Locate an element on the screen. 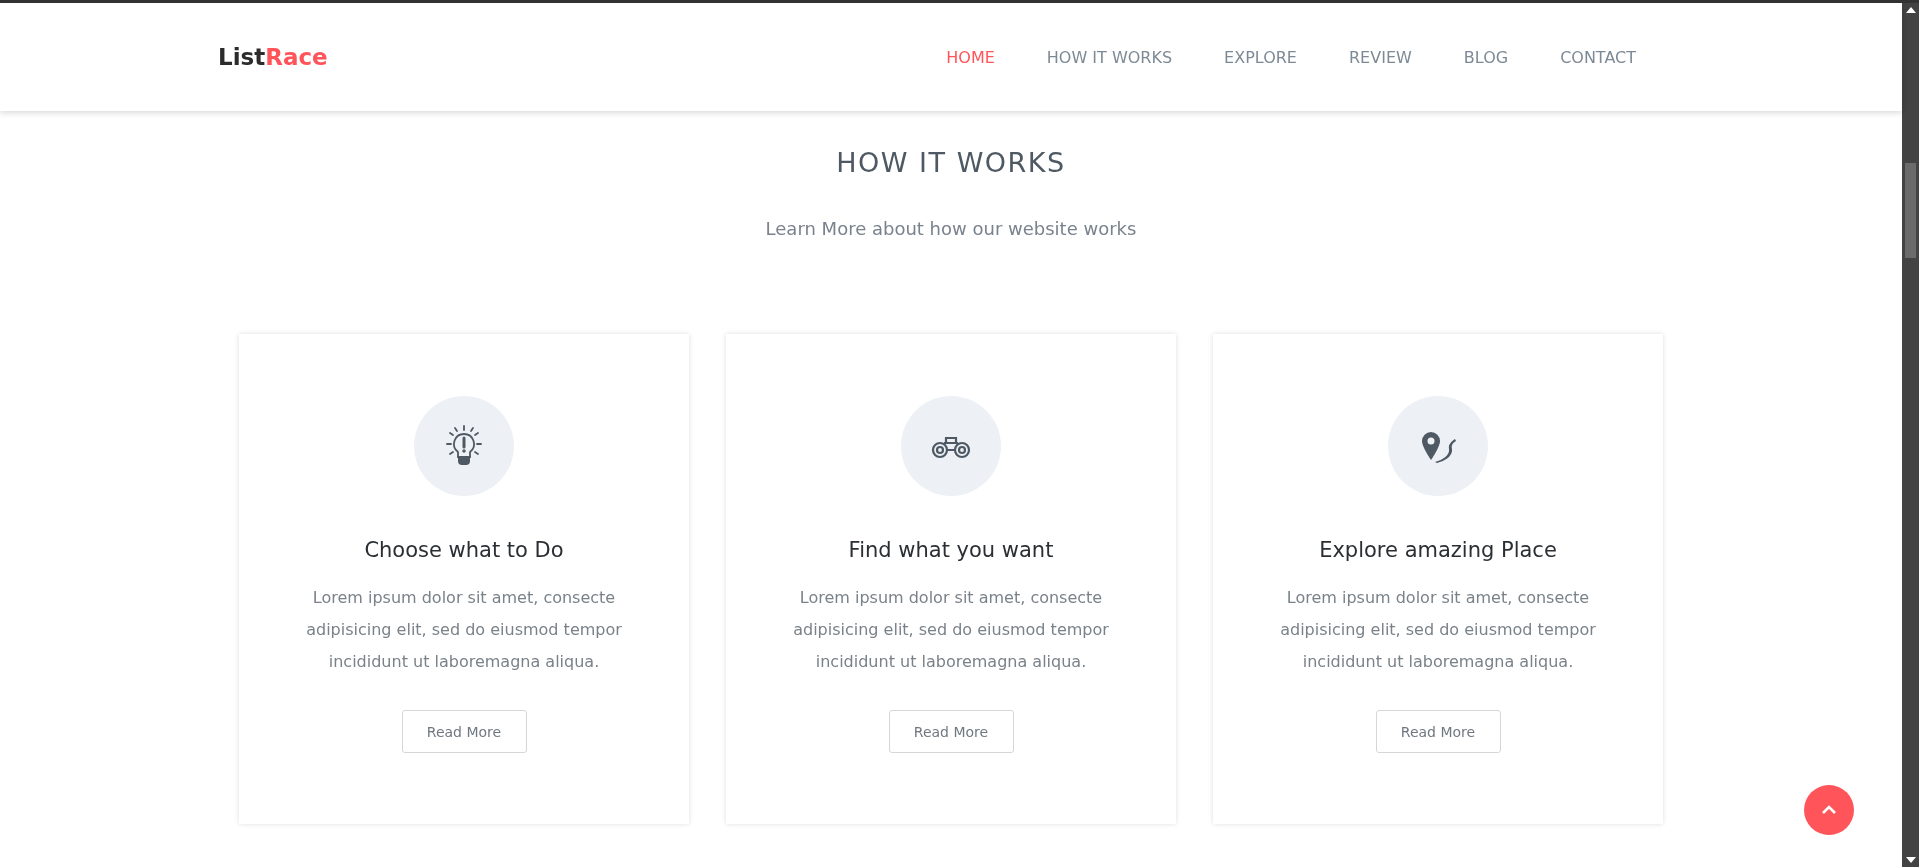 The image size is (1919, 867). scrollbar is located at coordinates (1910, 435).